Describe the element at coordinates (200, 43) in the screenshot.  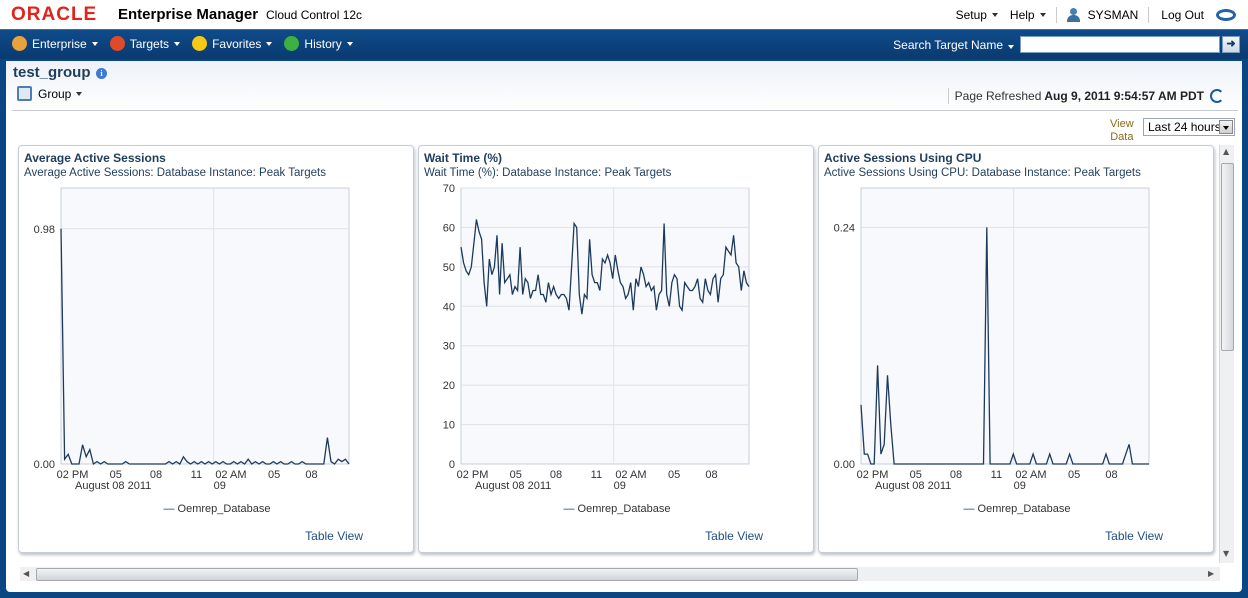
I see `star-icon` at that location.